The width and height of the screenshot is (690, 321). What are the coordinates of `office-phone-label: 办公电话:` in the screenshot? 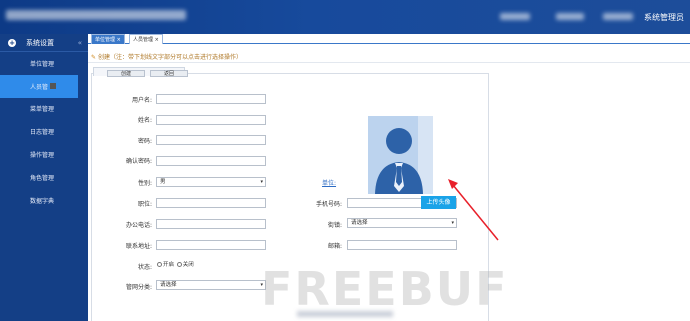 It's located at (138, 225).